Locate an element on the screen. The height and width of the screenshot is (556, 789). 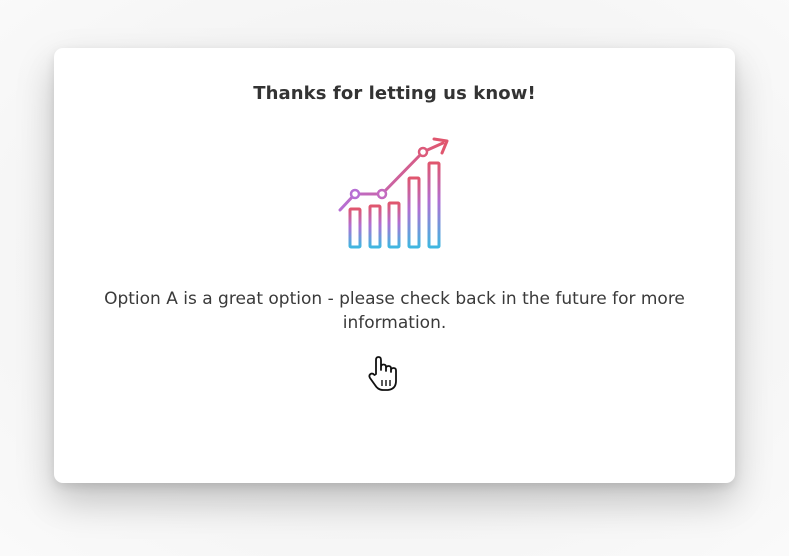
dialog-title: Thanks for letting us know! is located at coordinates (394, 93).